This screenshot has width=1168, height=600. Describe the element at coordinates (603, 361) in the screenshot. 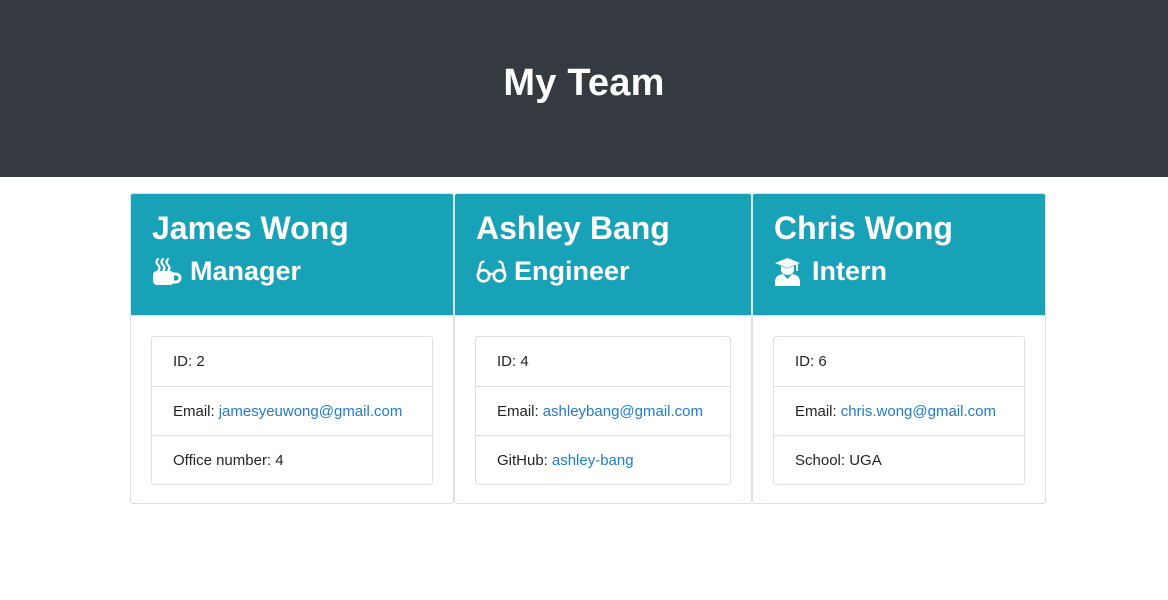

I see `id-row: ID: 4` at that location.